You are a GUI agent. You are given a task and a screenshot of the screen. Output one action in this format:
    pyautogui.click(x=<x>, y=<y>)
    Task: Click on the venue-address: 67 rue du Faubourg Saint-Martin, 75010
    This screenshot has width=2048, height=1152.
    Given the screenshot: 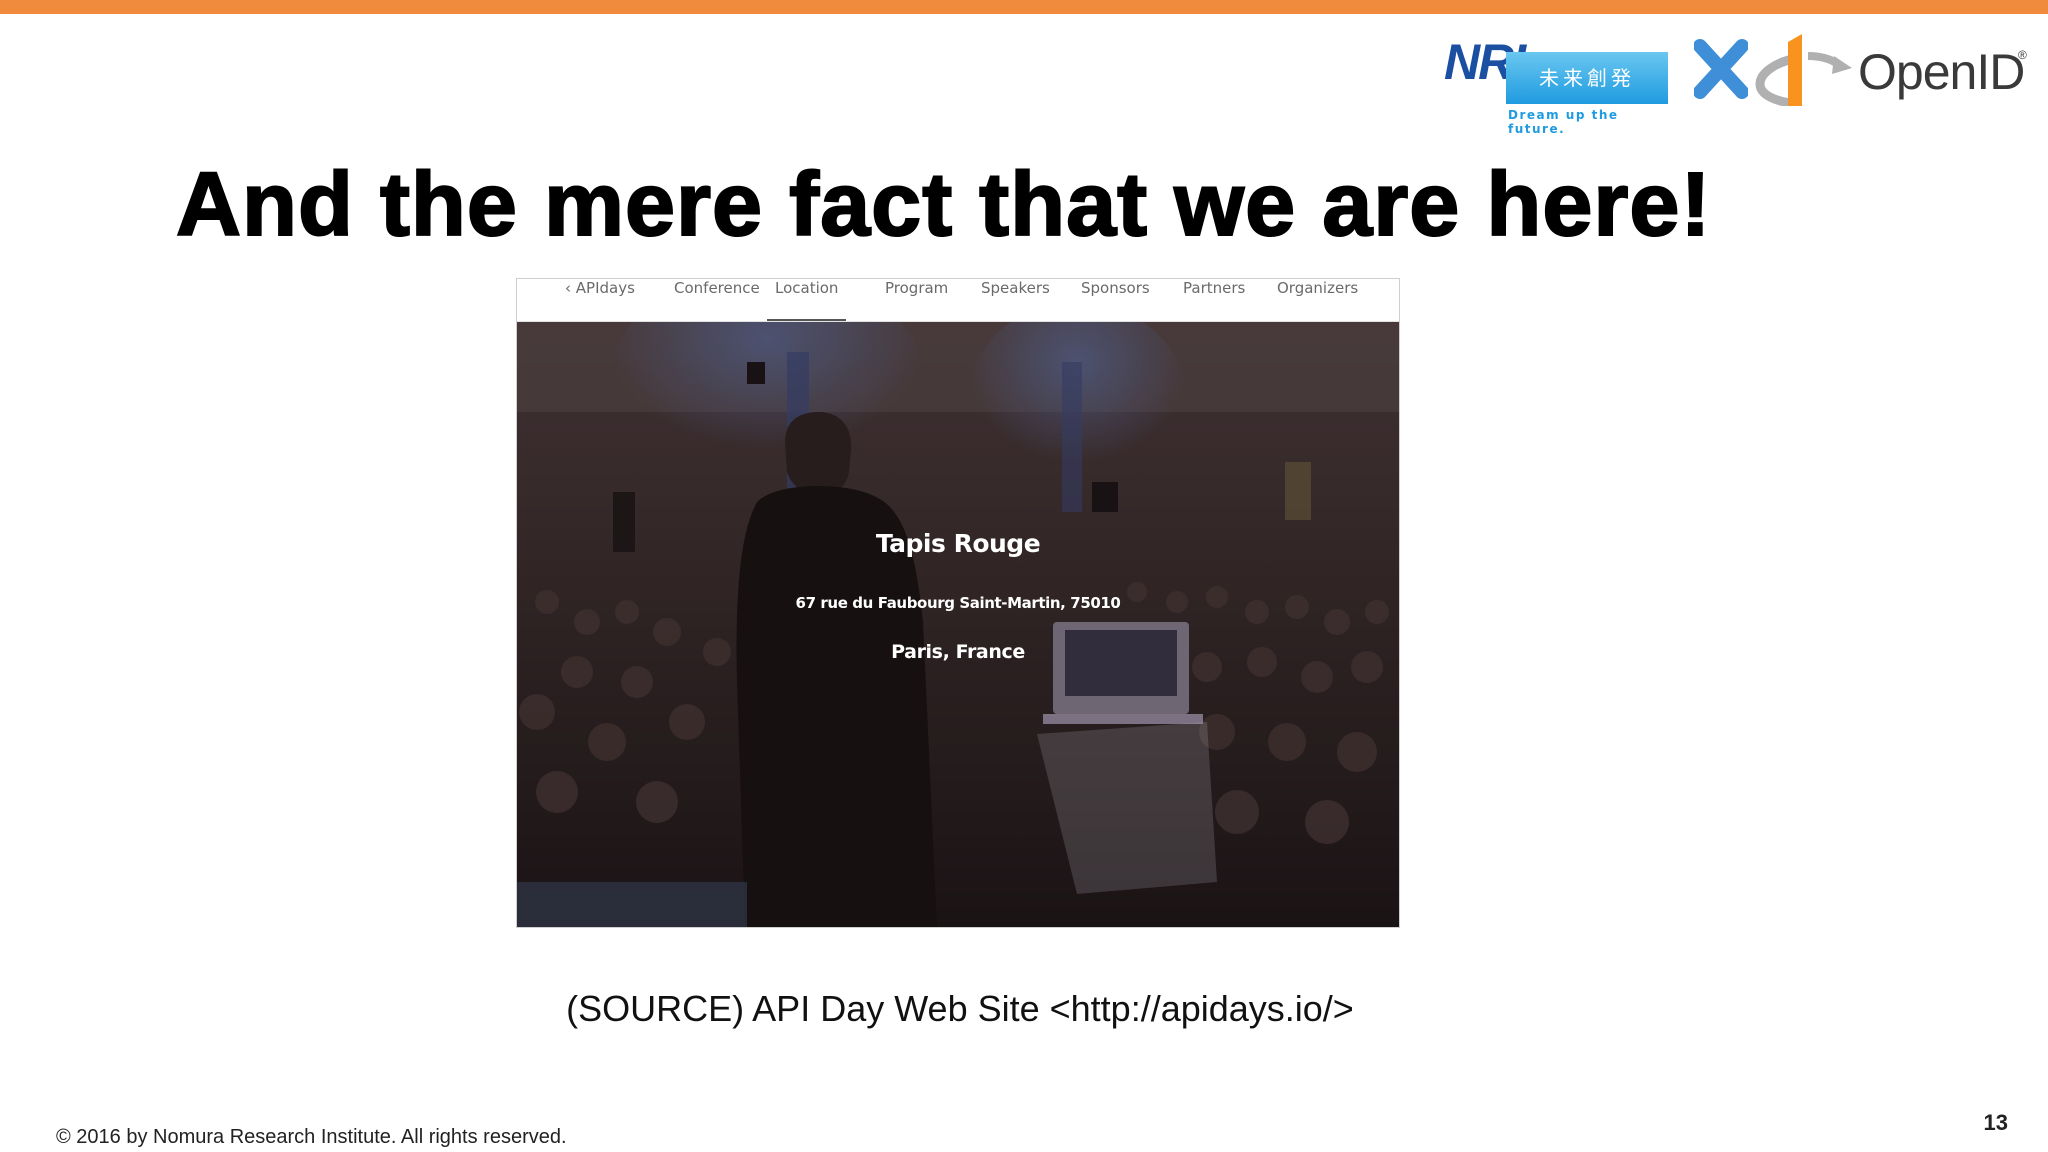 What is the action you would take?
    pyautogui.click(x=958, y=603)
    